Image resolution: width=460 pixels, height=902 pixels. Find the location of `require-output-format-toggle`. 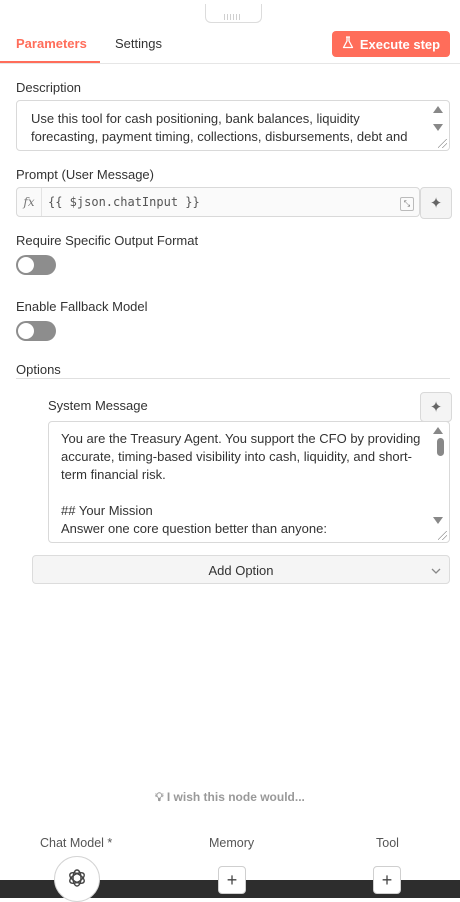

require-output-format-toggle is located at coordinates (36, 265).